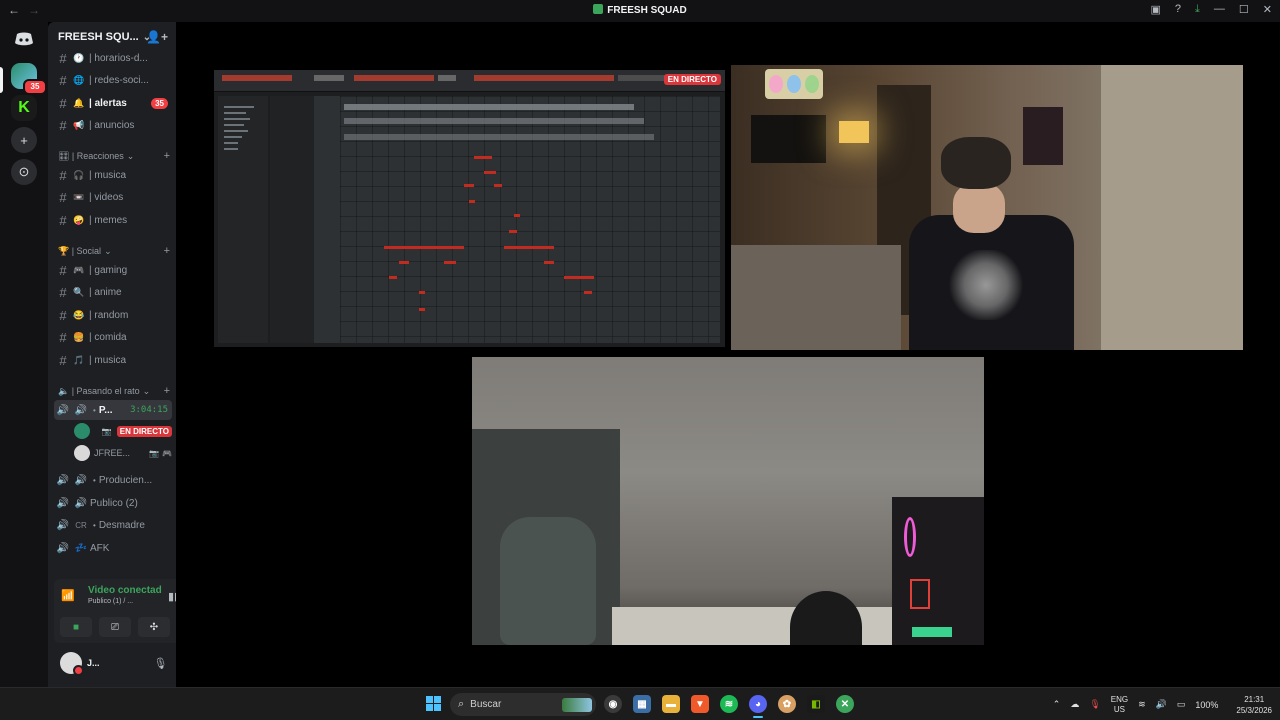  What do you see at coordinates (115, 251) in the screenshot?
I see `category-social: 🏆 | Social ⌄ +` at bounding box center [115, 251].